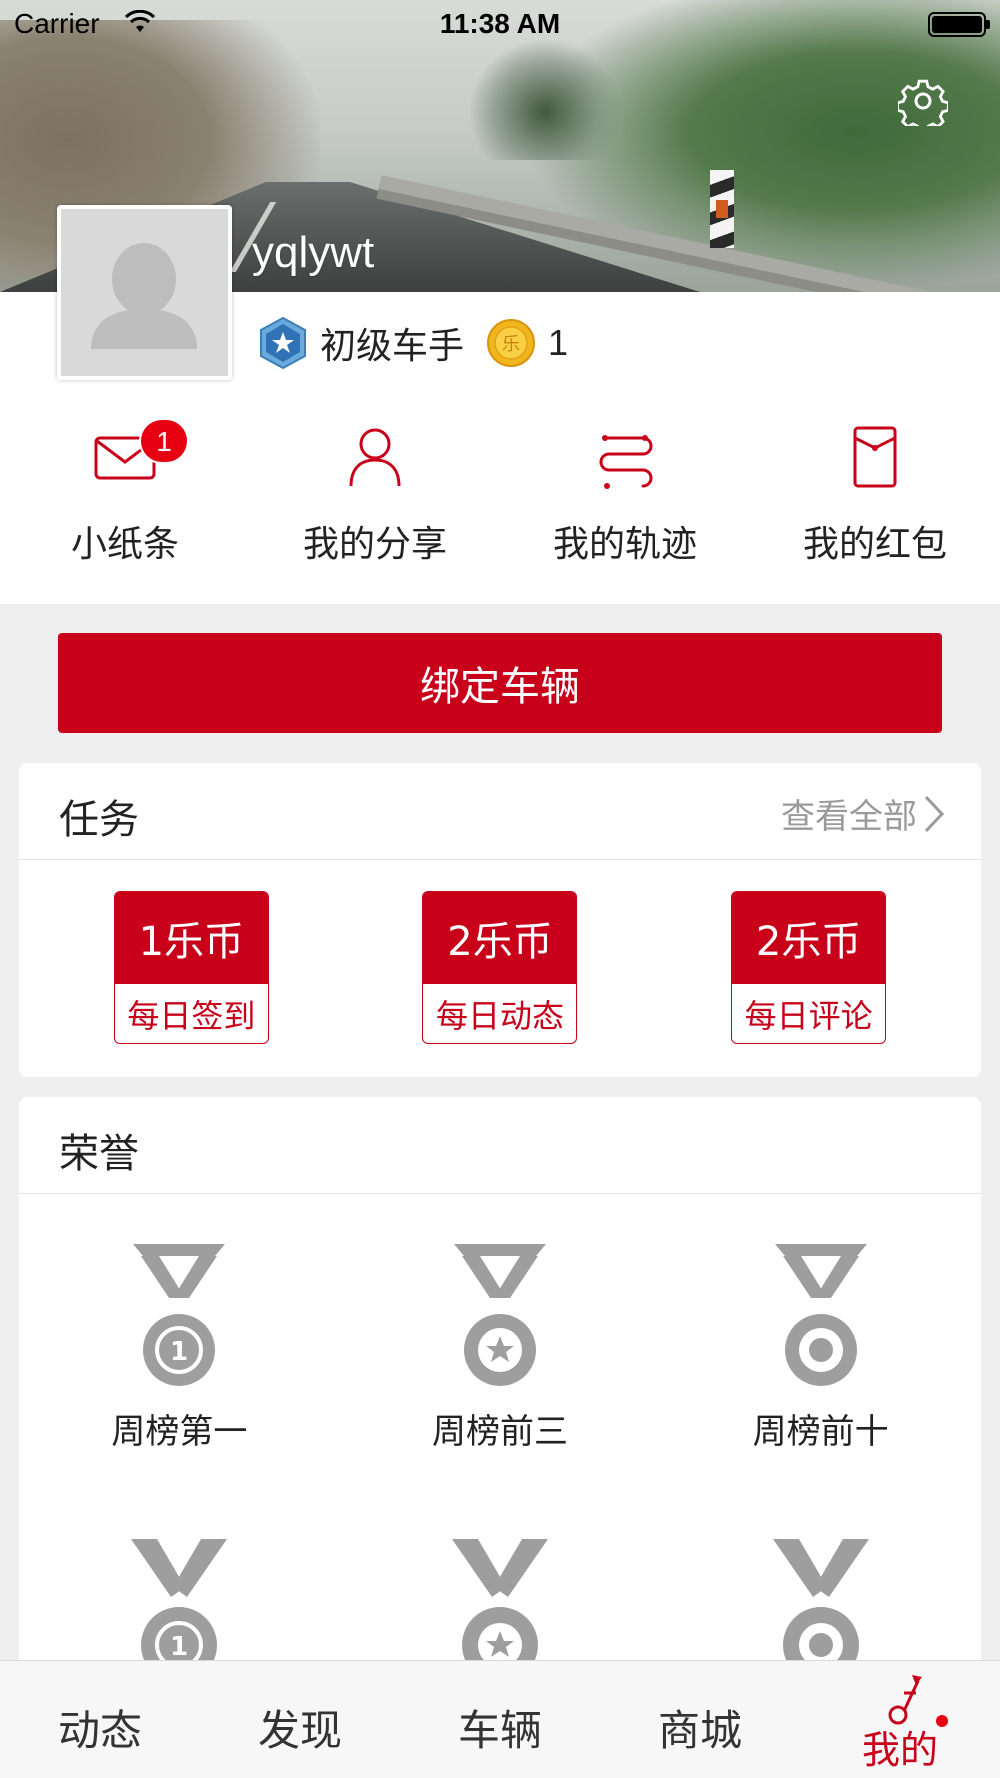  I want to click on tab-discover: 发现, so click(300, 1719).